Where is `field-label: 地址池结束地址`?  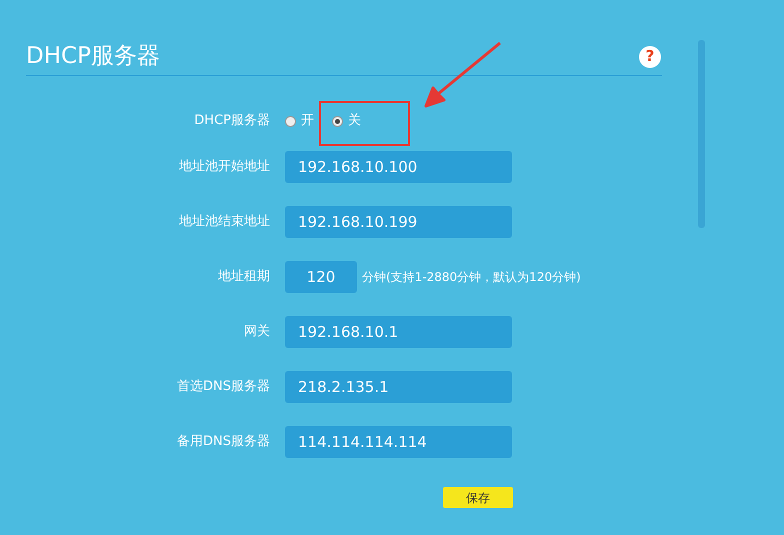
field-label: 地址池结束地址 is located at coordinates (224, 222).